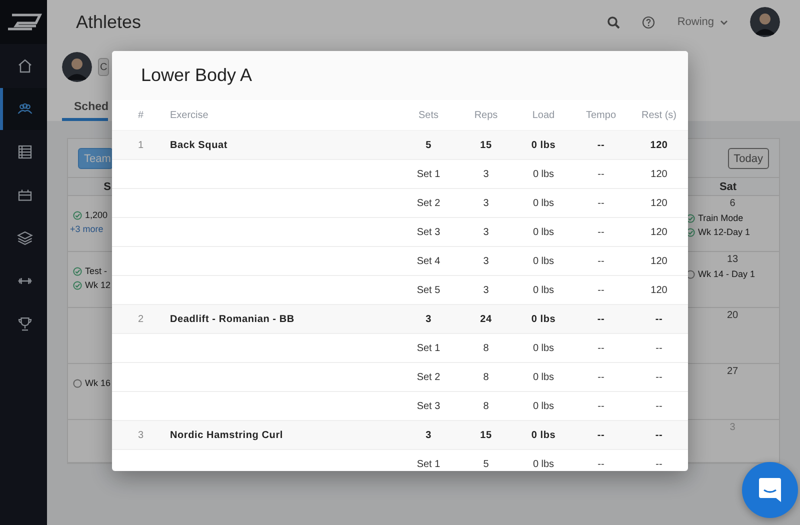  Describe the element at coordinates (25, 66) in the screenshot. I see `home-icon` at that location.